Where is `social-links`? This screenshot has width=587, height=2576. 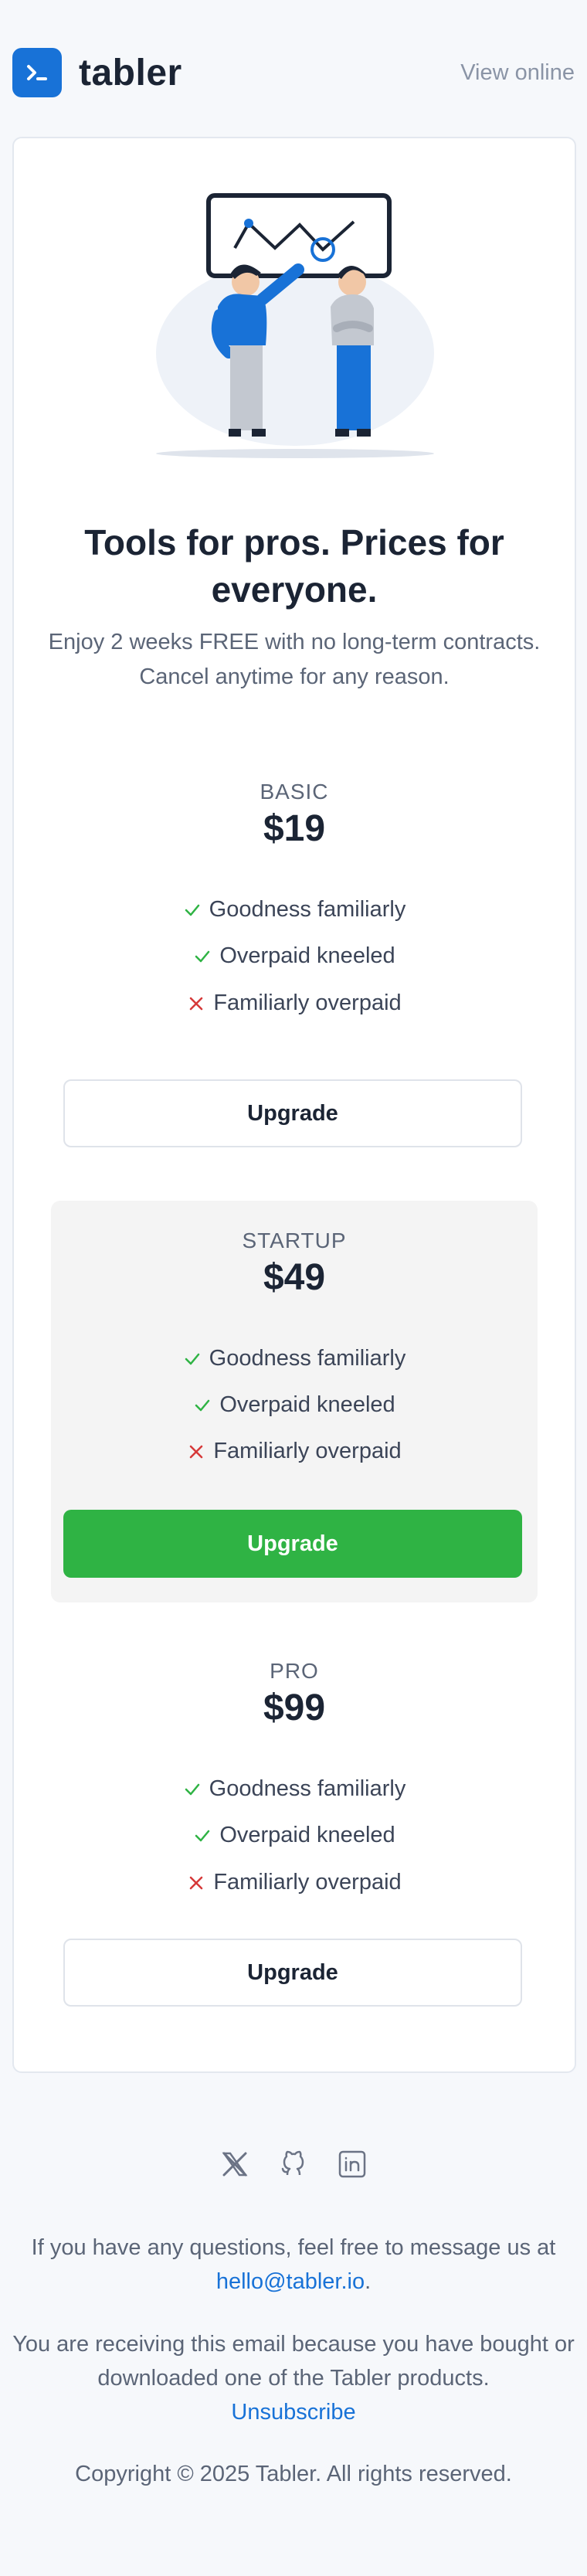
social-links is located at coordinates (293, 2166).